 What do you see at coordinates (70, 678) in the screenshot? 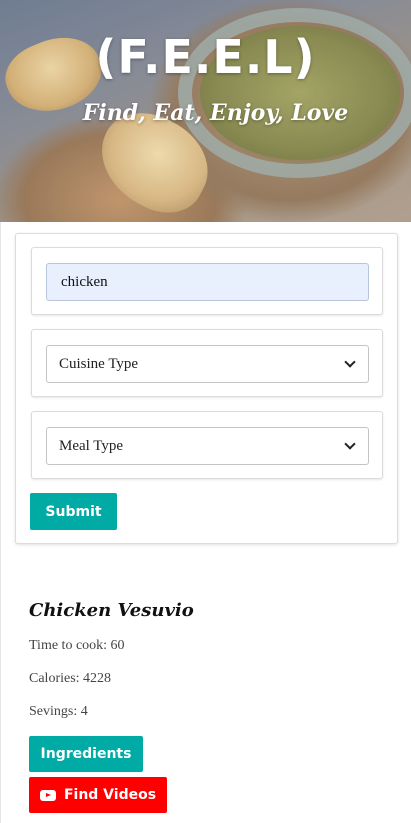
I see `calories: Calories: 4228` at bounding box center [70, 678].